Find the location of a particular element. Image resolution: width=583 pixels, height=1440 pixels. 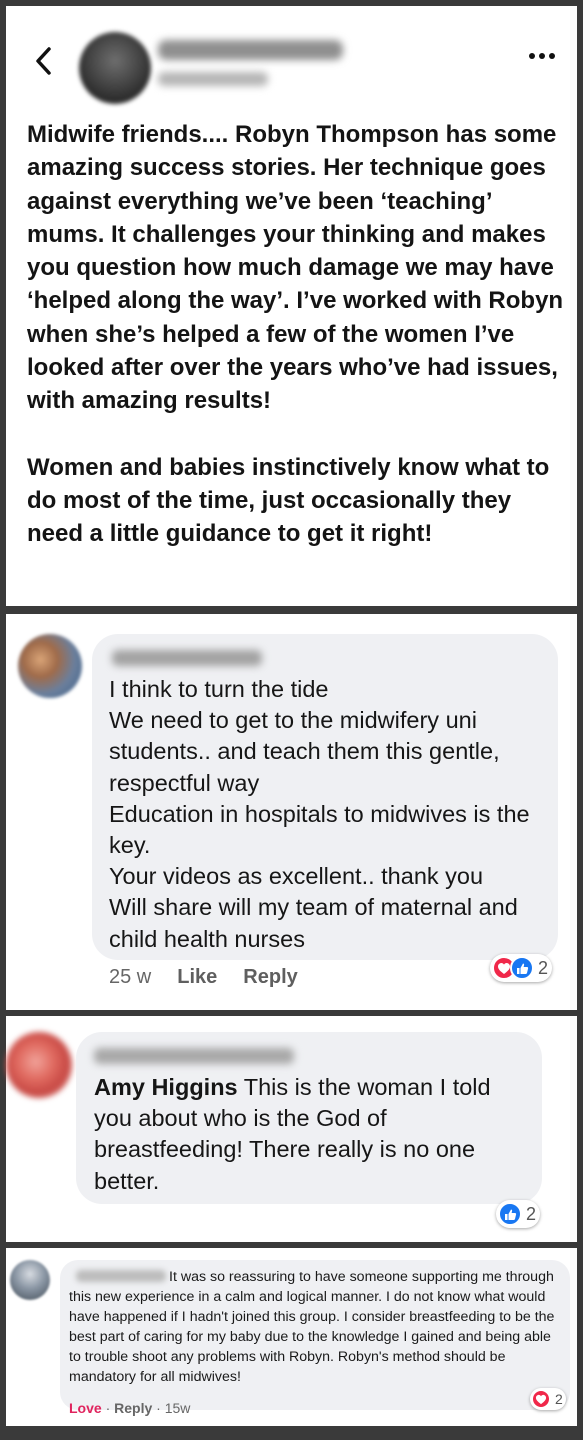

author-name-redacted is located at coordinates (250, 50).